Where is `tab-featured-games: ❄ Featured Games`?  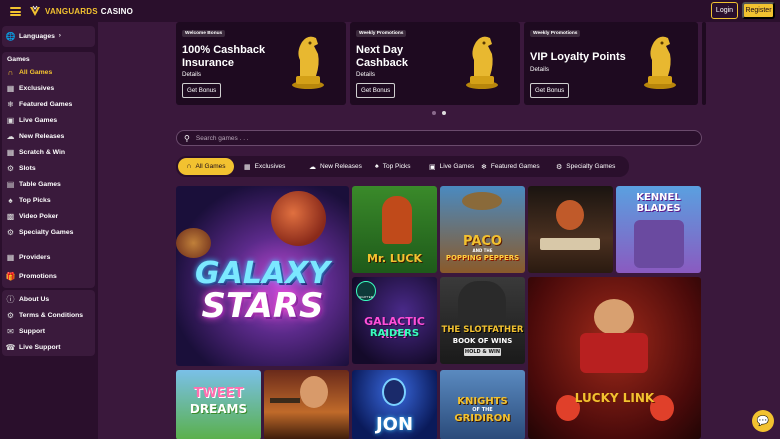
tab-featured-games: ❄ Featured Games is located at coordinates (510, 166).